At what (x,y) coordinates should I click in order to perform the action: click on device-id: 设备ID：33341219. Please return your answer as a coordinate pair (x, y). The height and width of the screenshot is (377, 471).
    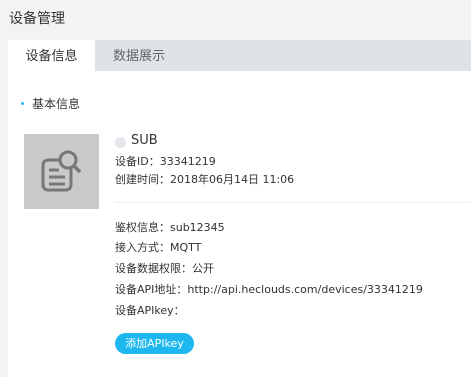
    Looking at the image, I should click on (165, 161).